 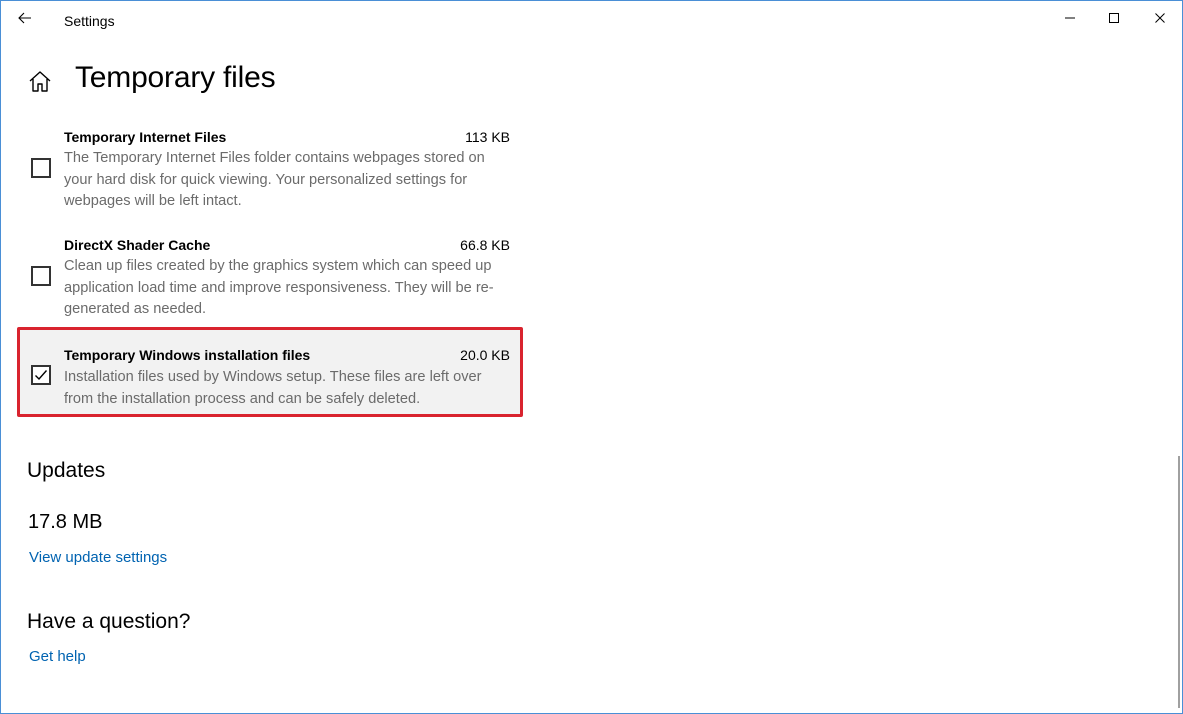 I want to click on maximize-button, so click(x=1114, y=18).